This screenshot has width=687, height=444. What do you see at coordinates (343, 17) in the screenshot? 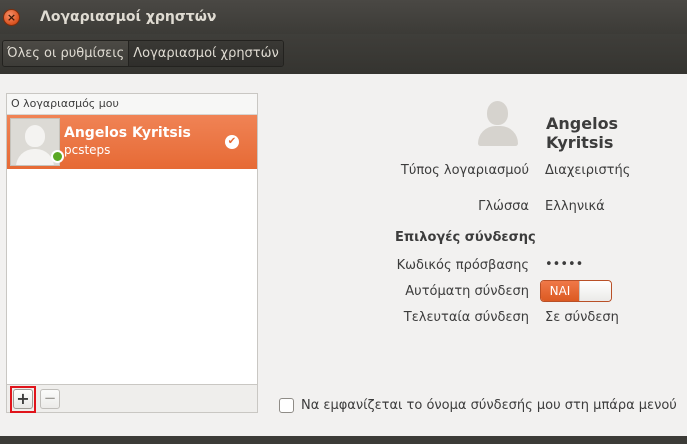
I see `title-bar: × Λογαριασμοί χρηστών` at bounding box center [343, 17].